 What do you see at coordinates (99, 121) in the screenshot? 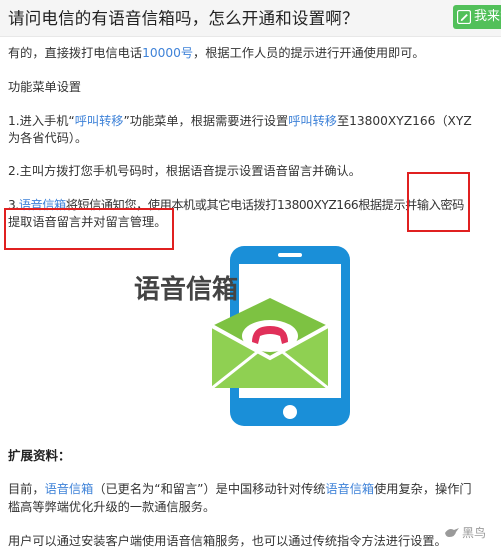
I see `call-forward-link: 呼叫转移` at bounding box center [99, 121].